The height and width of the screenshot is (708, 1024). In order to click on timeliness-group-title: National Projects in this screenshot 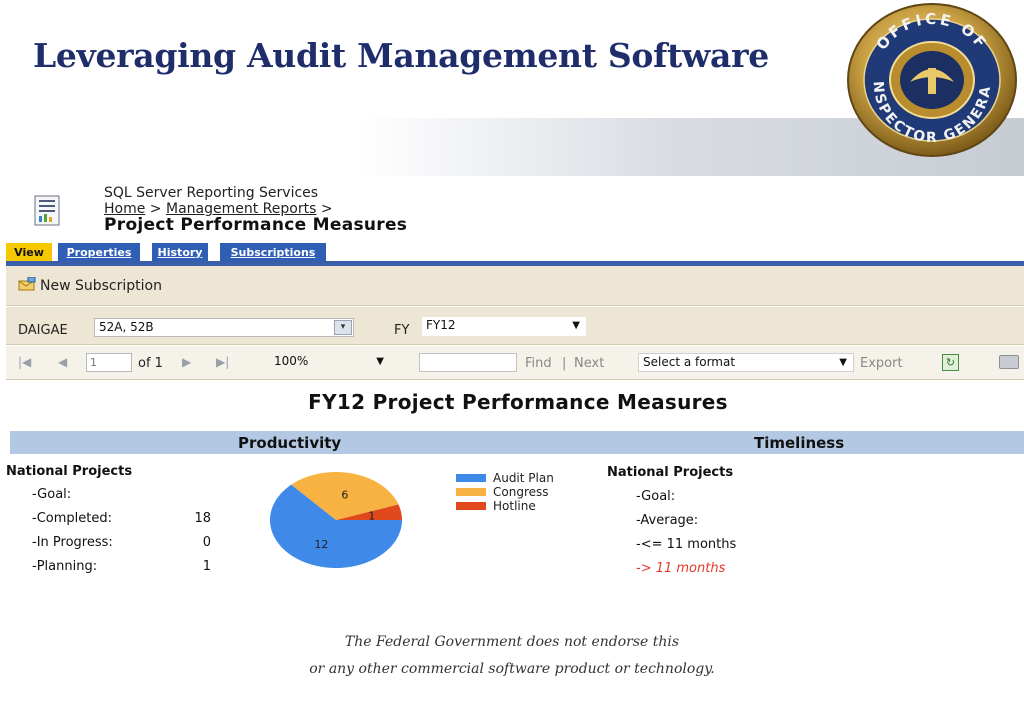, I will do `click(670, 472)`.